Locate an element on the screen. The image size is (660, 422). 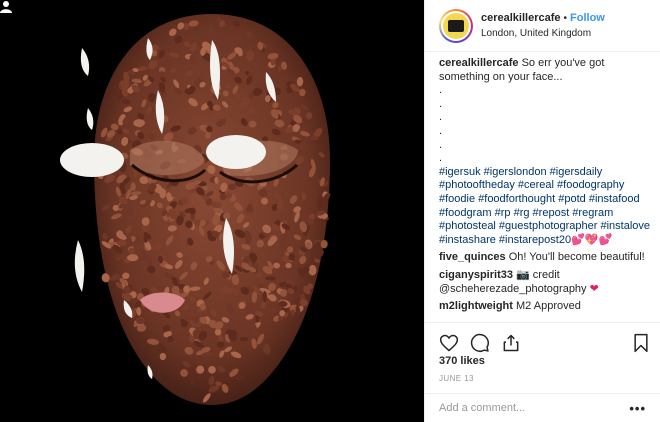
hearts-emoji: 💕💖💕 is located at coordinates (592, 239).